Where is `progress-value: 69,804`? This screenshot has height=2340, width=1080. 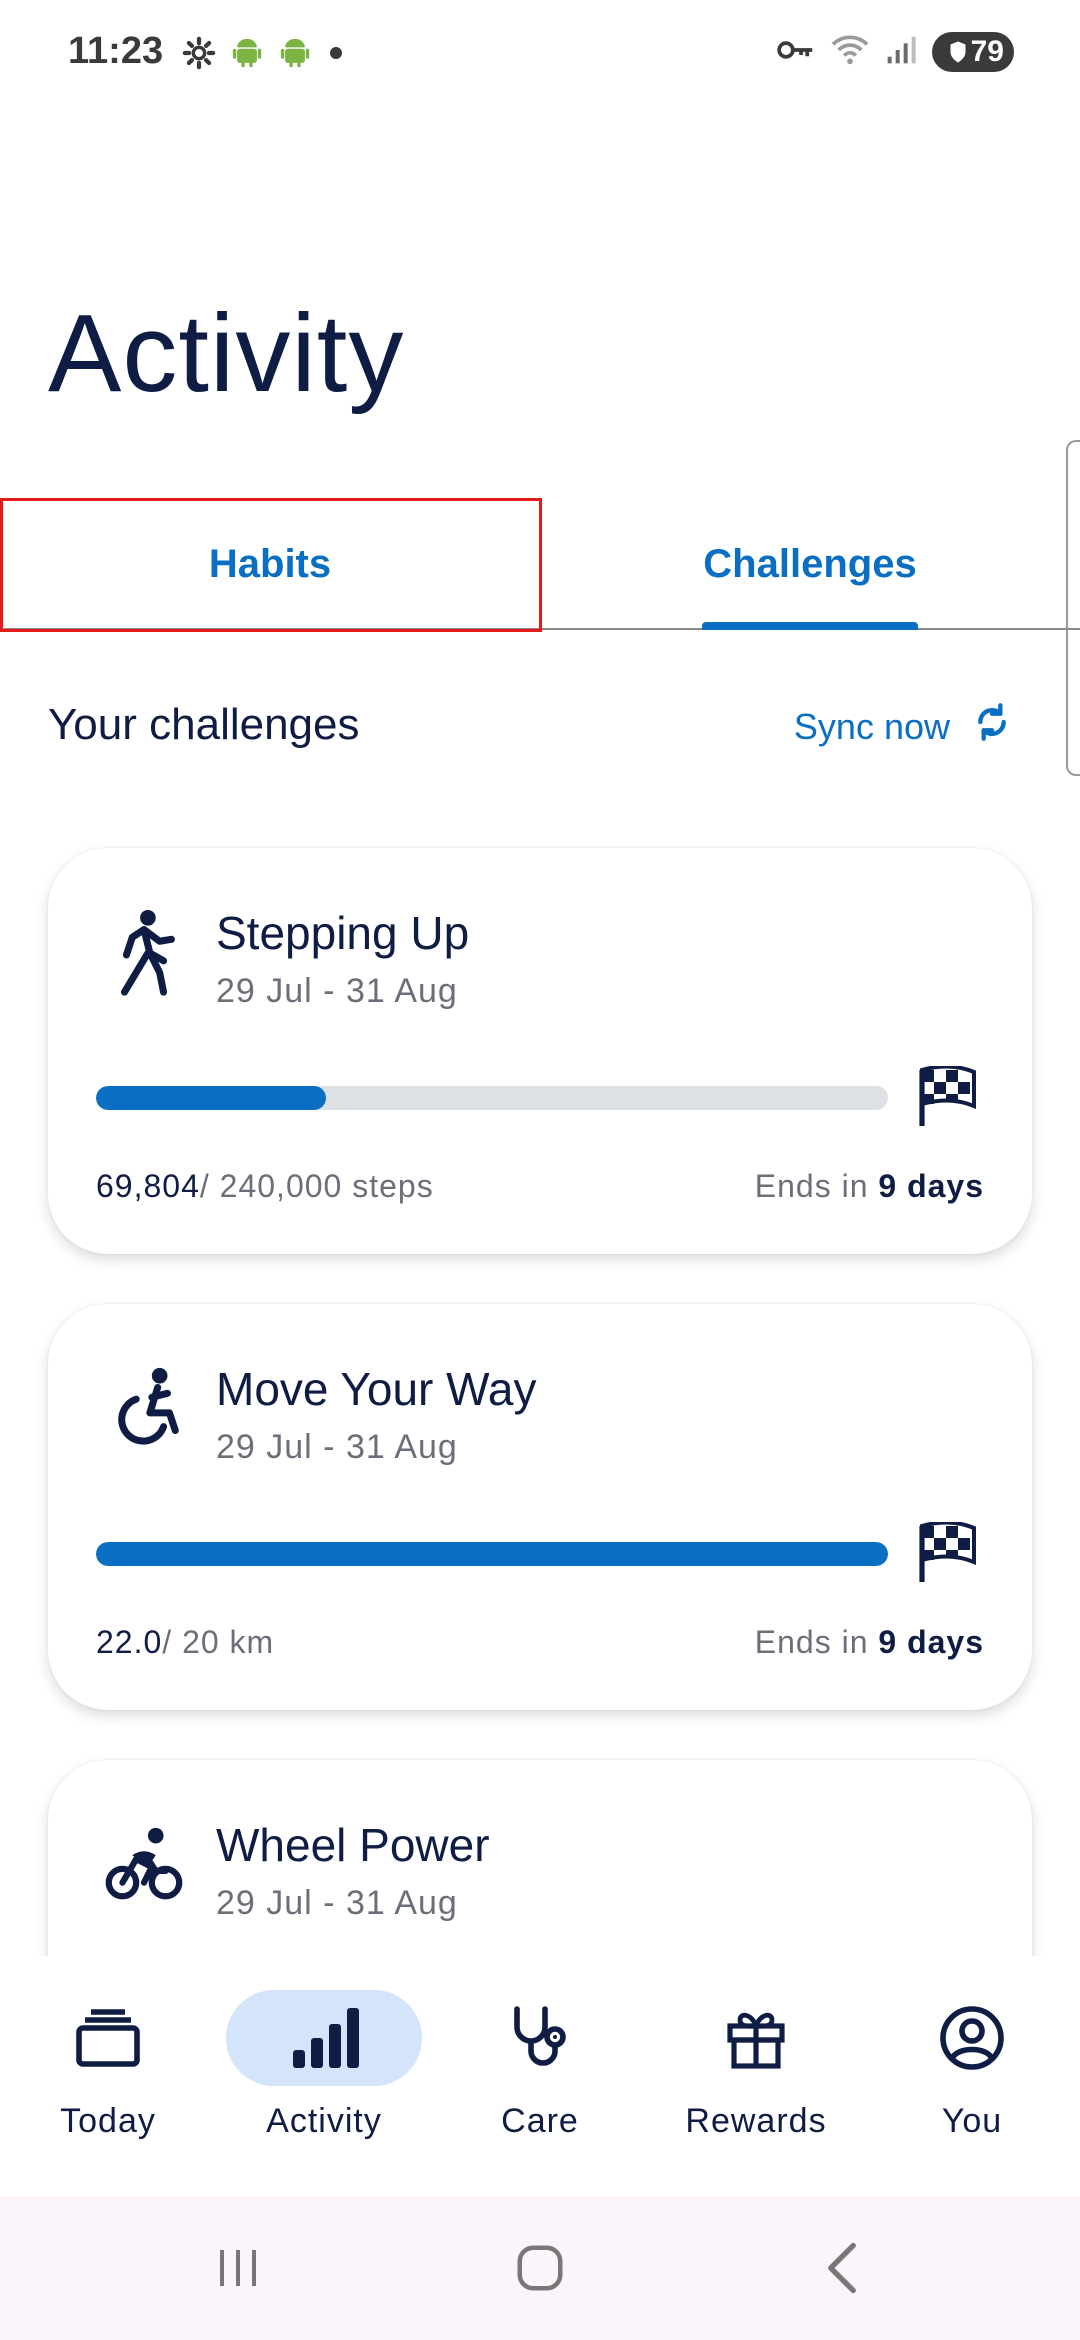 progress-value: 69,804 is located at coordinates (148, 1186).